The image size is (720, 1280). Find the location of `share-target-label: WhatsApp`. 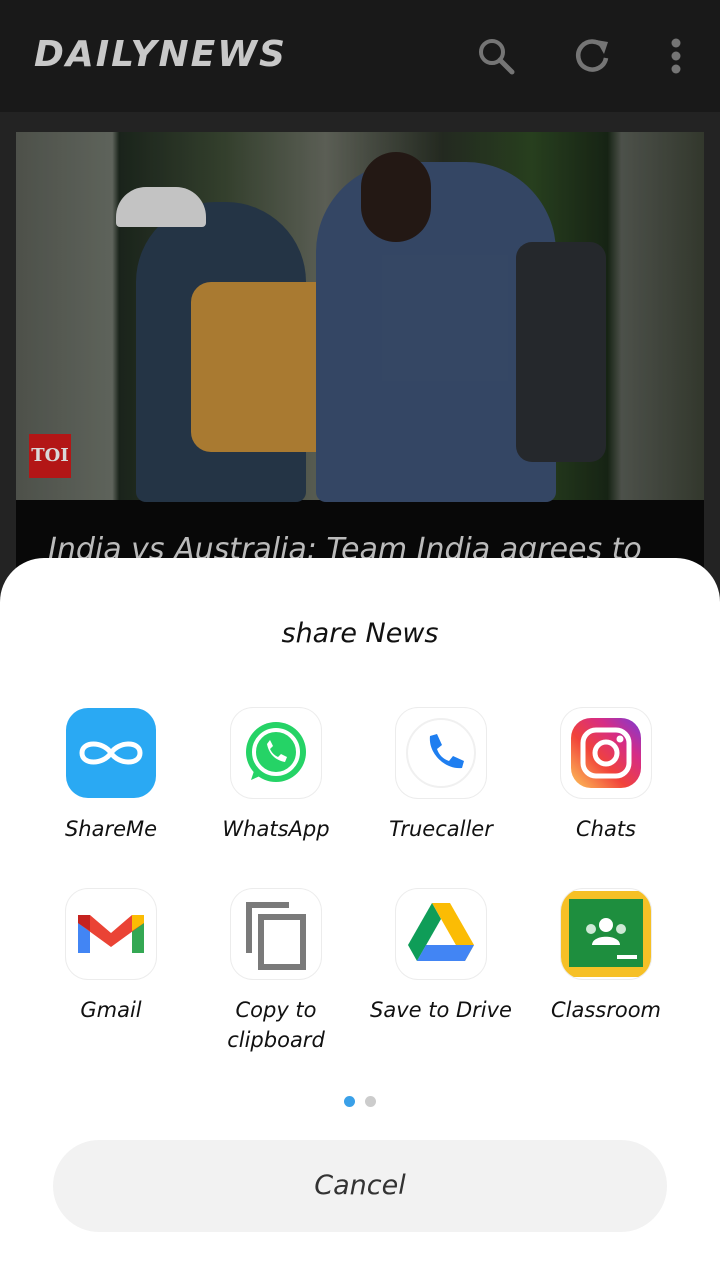

share-target-label: WhatsApp is located at coordinates (276, 829).